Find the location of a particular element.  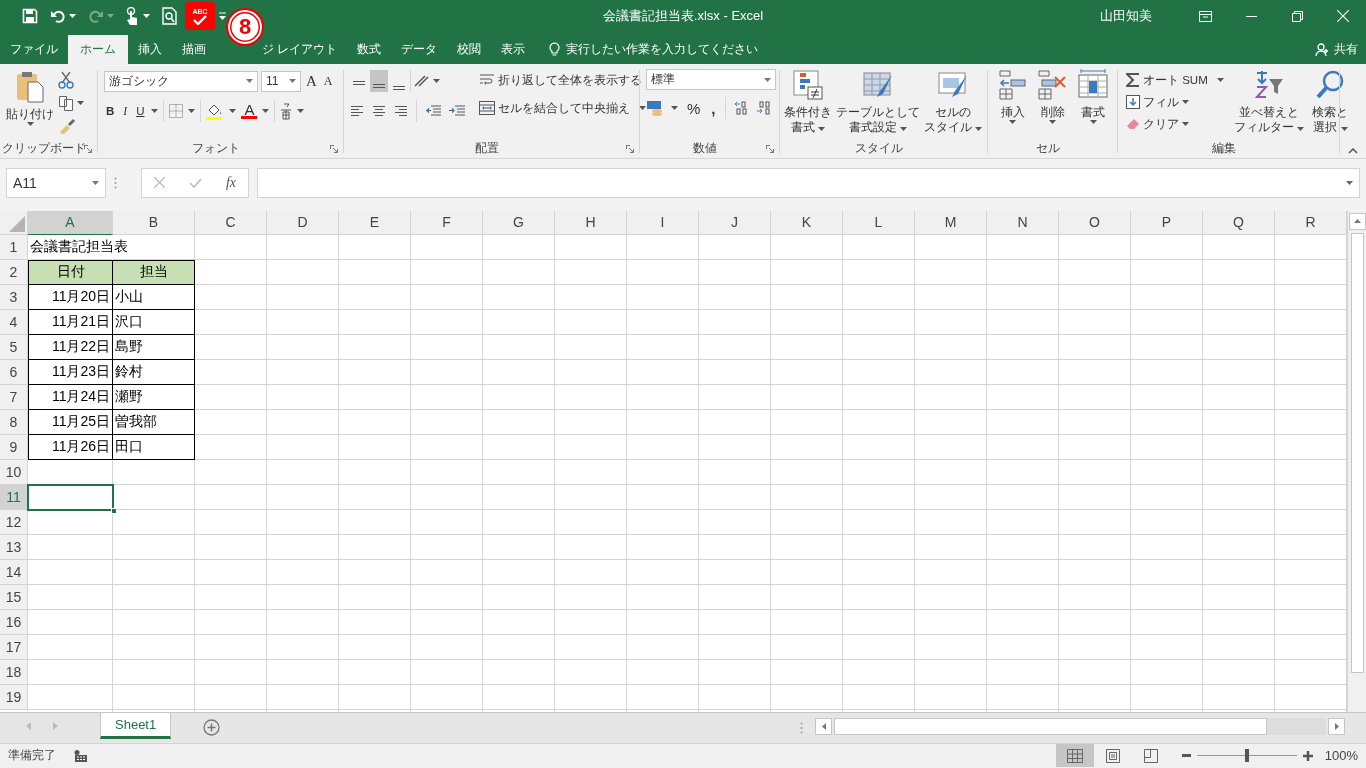

merge-center-button: セルを結合して中央揃え is located at coordinates (563, 108).